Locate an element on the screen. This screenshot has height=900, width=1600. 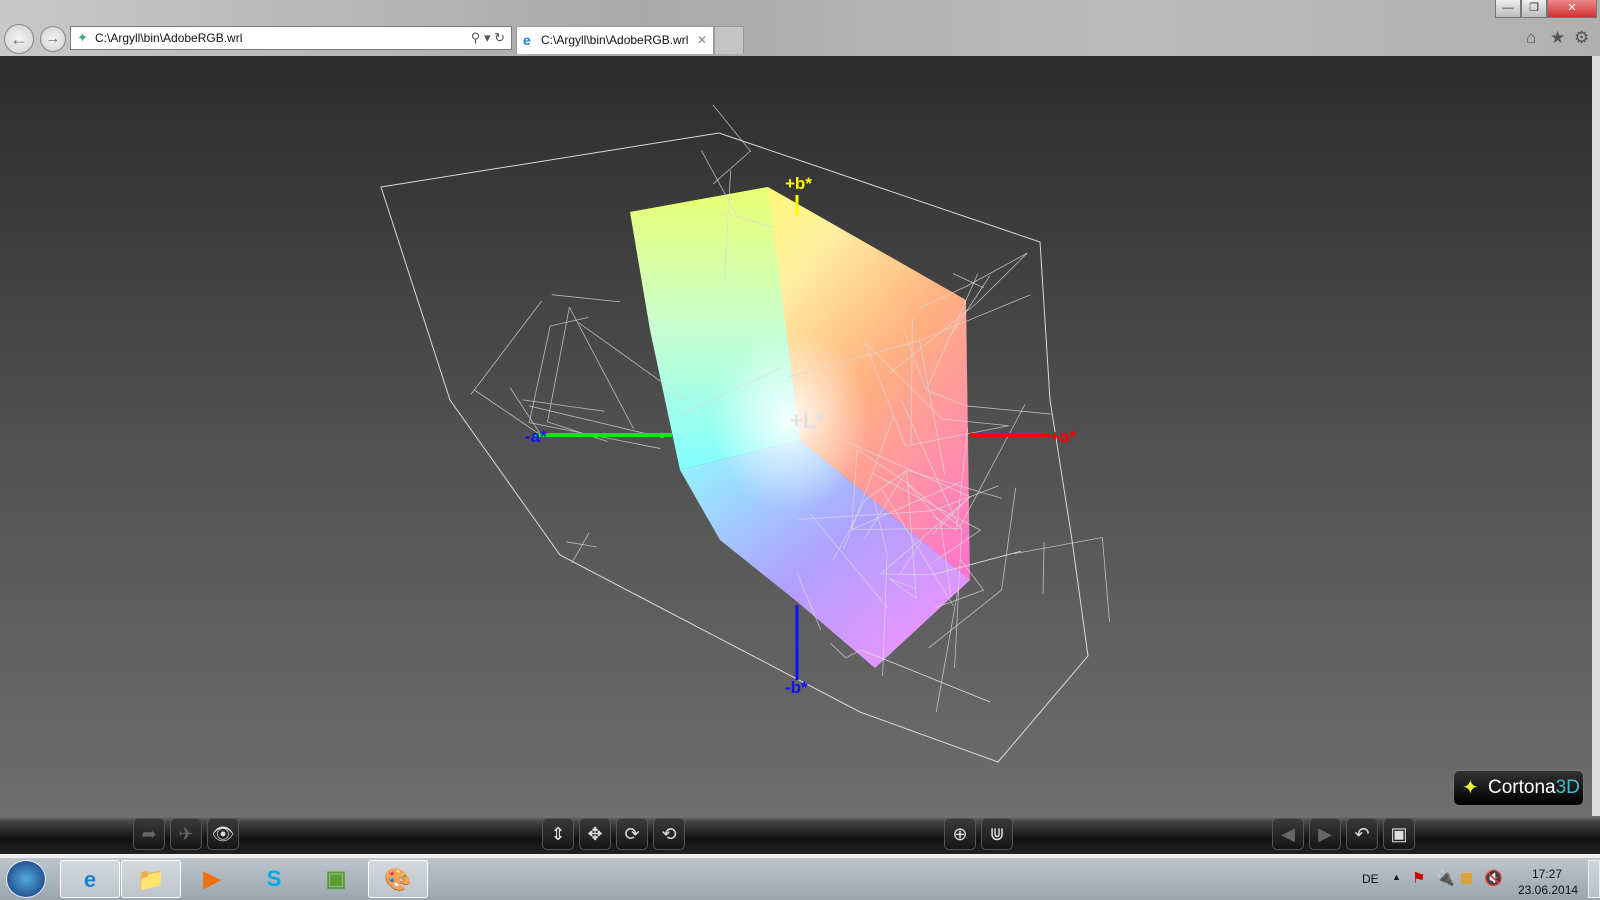
evernote-icon: ▣ is located at coordinates (336, 878).